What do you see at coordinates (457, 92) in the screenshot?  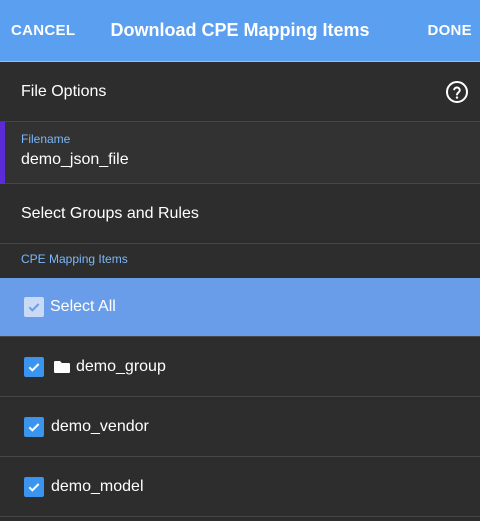 I see `help-circle-icon` at bounding box center [457, 92].